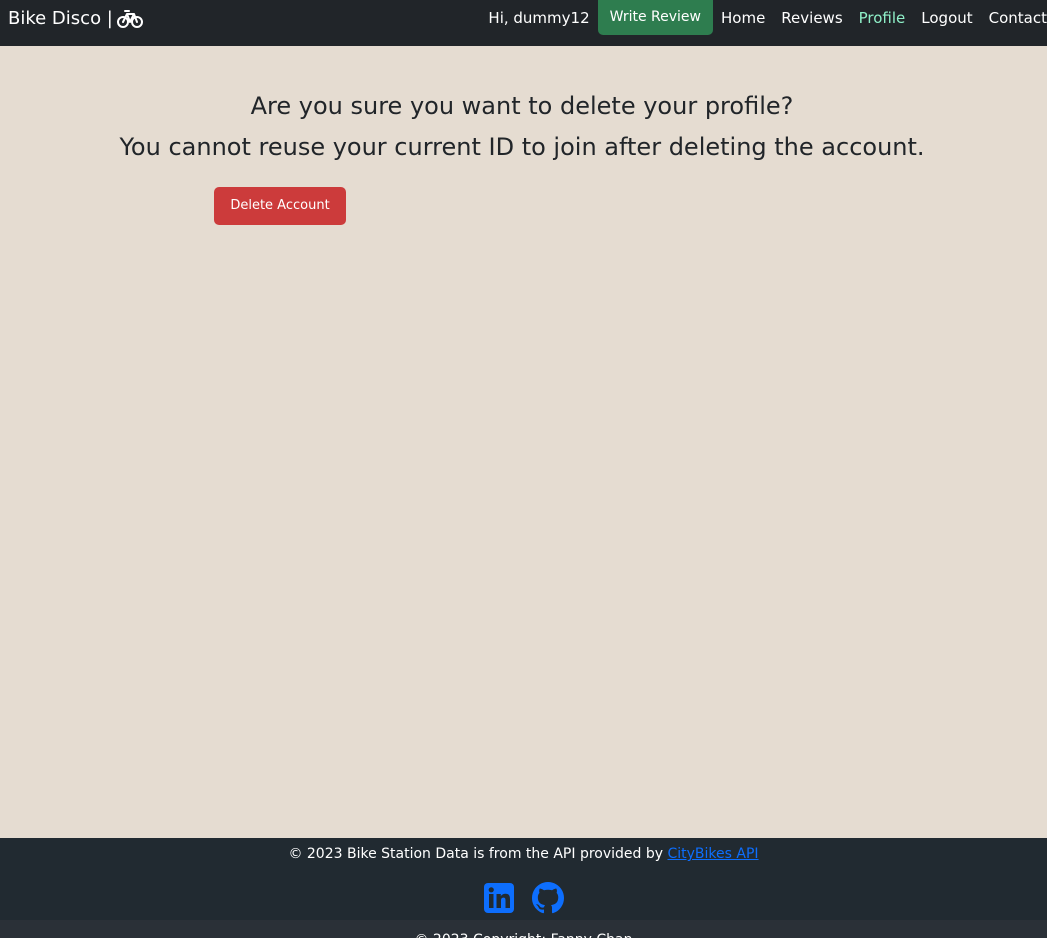 This screenshot has height=938, width=1047. I want to click on brand-label: Bike Disco |, so click(60, 18).